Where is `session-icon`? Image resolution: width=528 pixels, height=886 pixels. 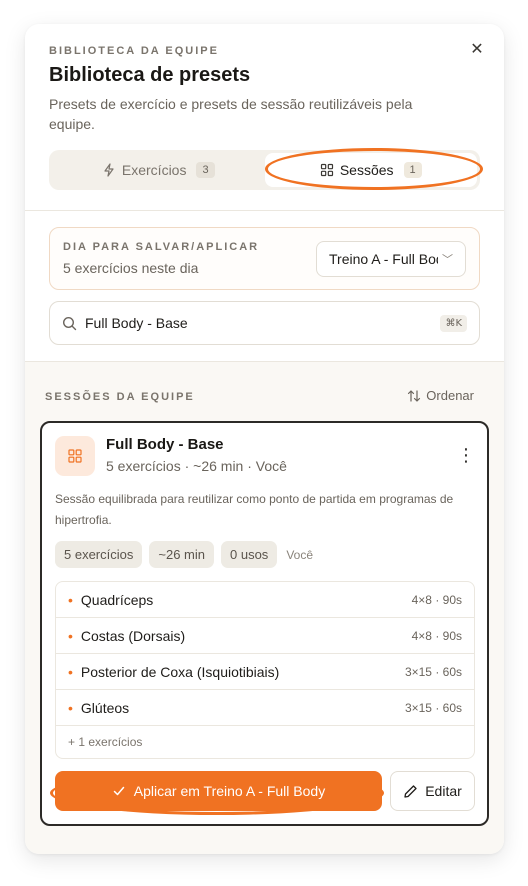
session-icon is located at coordinates (75, 456).